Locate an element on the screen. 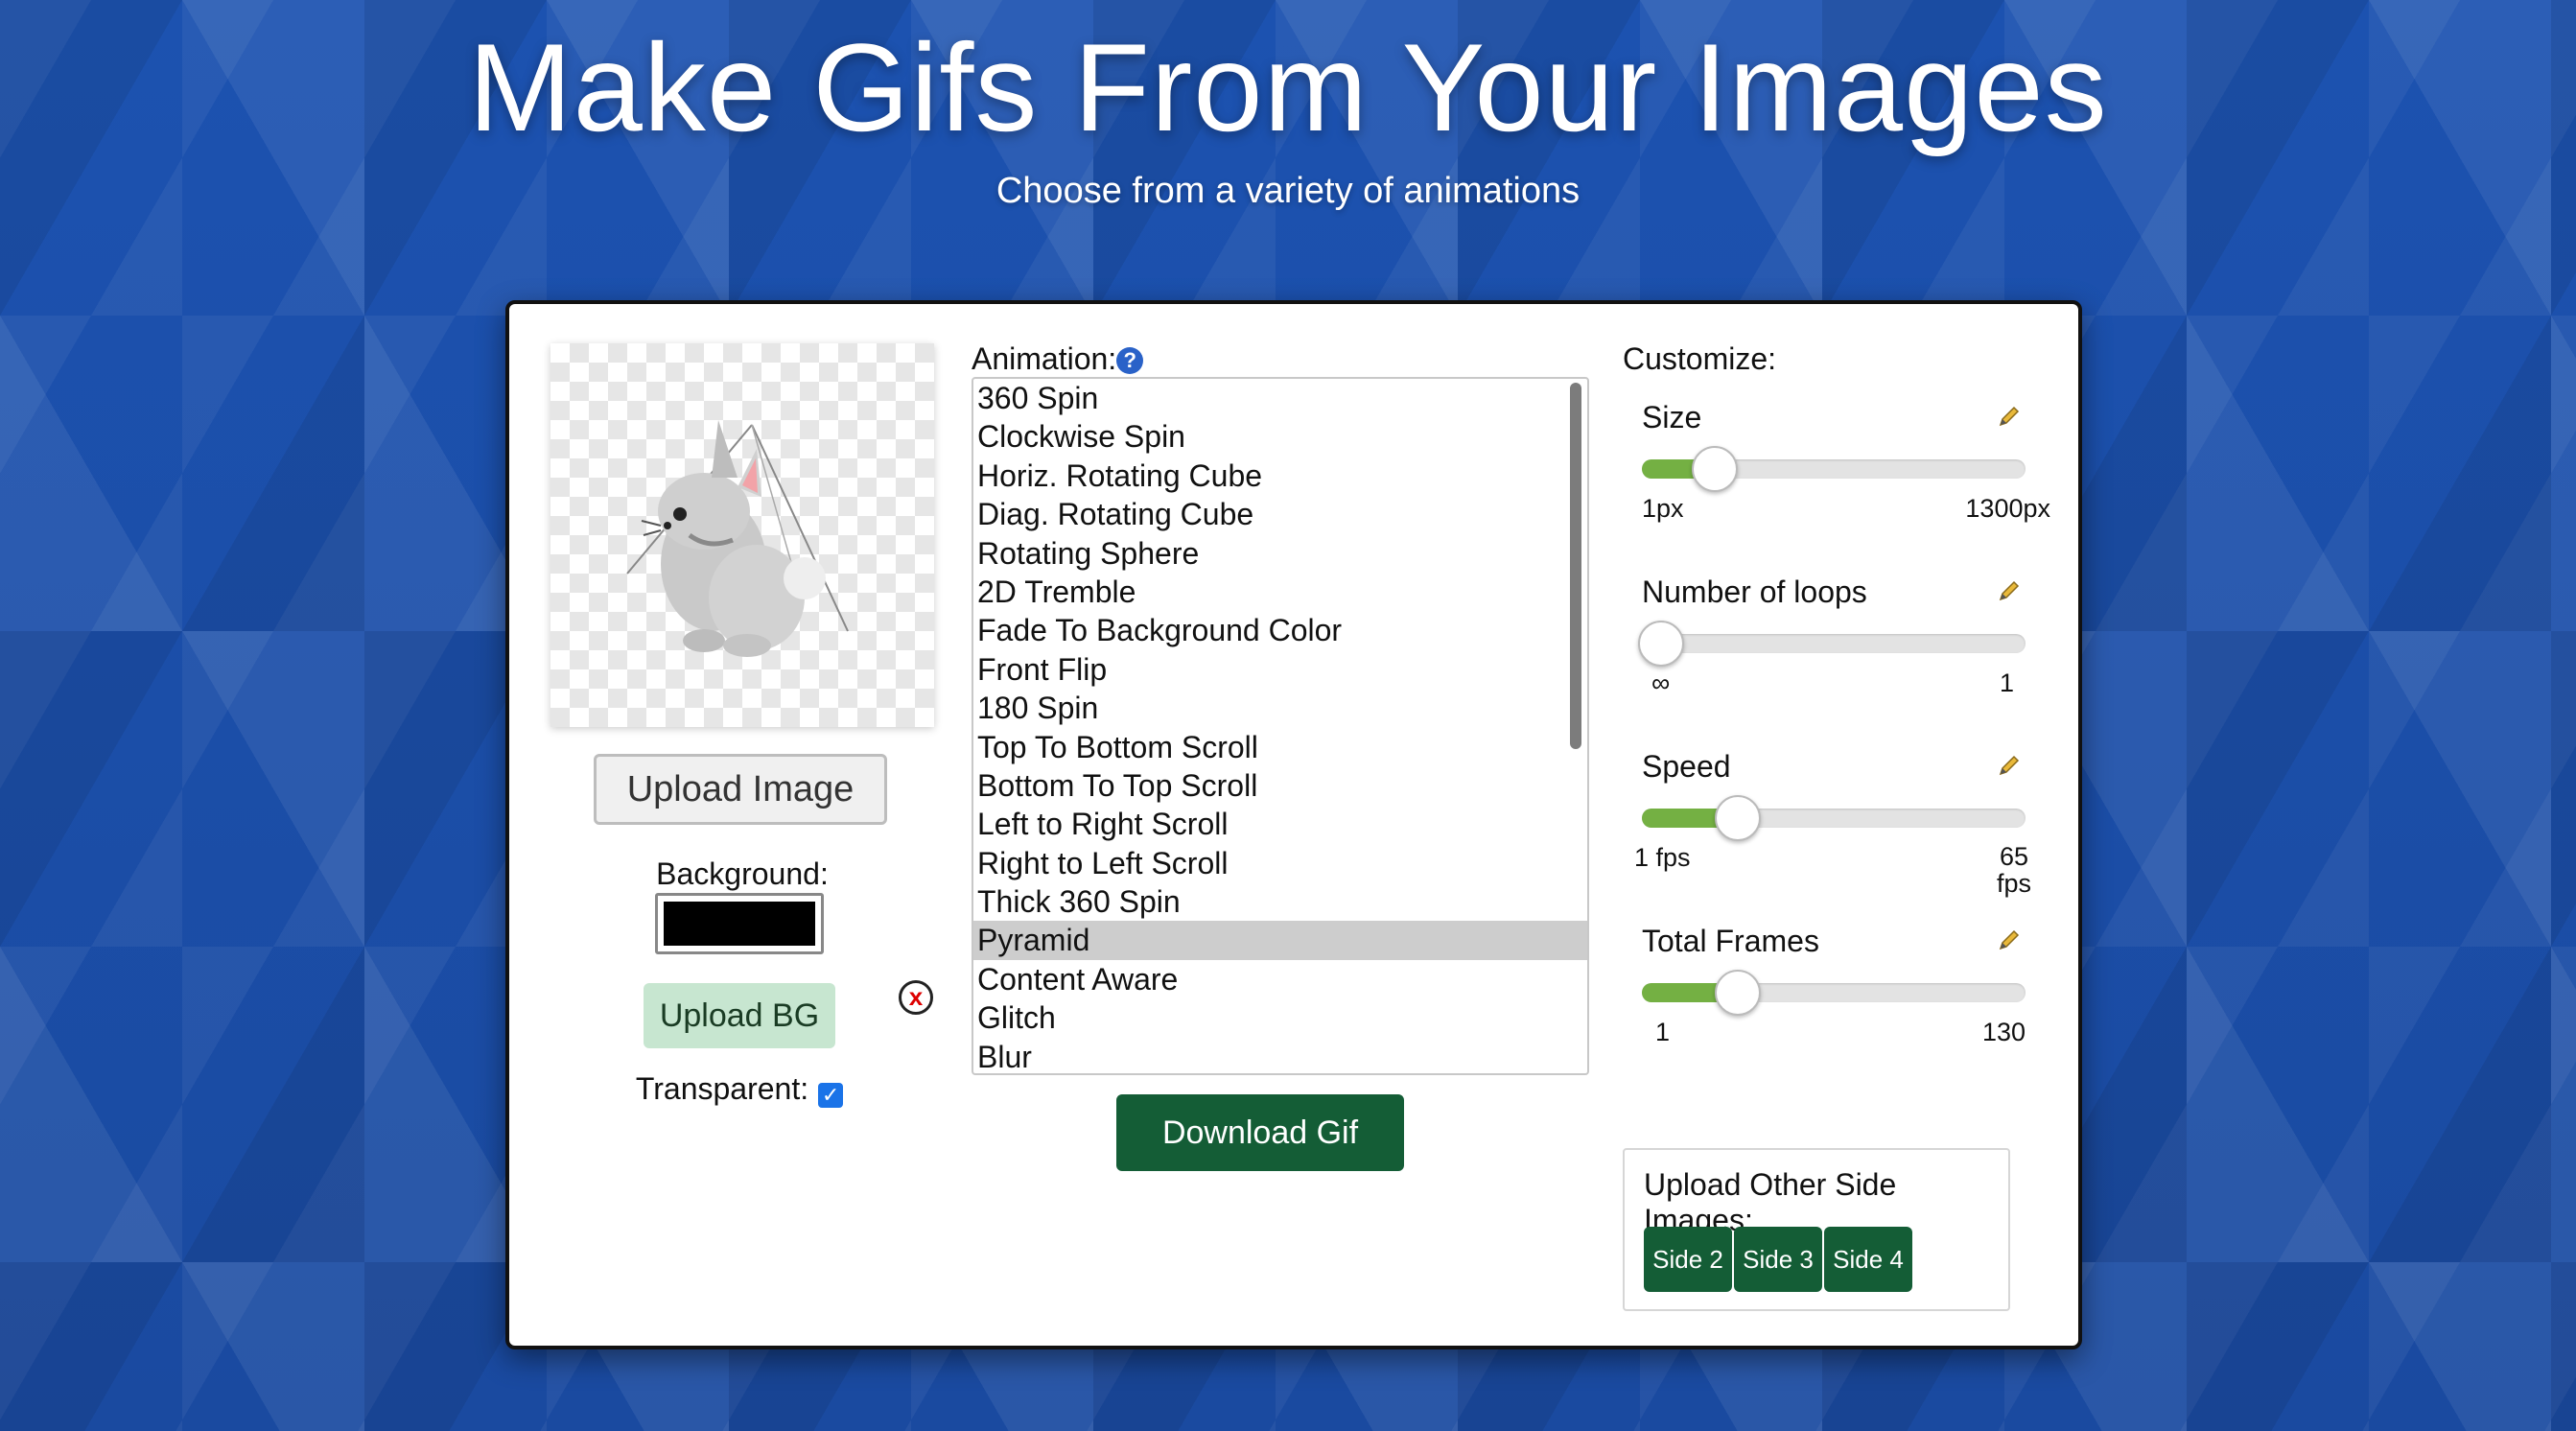 This screenshot has width=2576, height=1431. animation-option: Clockwise Spin is located at coordinates (1280, 436).